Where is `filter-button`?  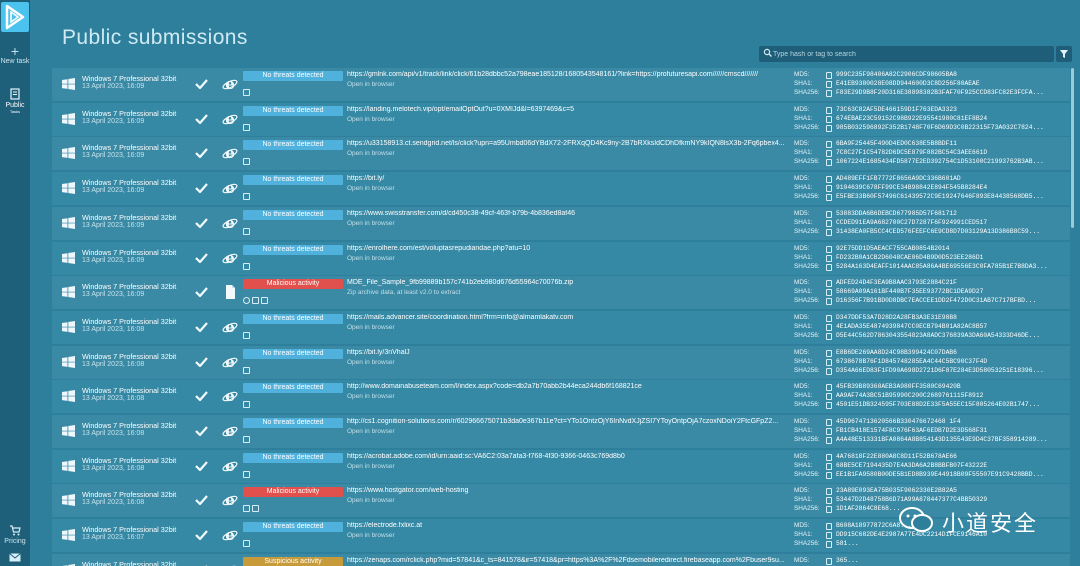 filter-button is located at coordinates (1064, 54).